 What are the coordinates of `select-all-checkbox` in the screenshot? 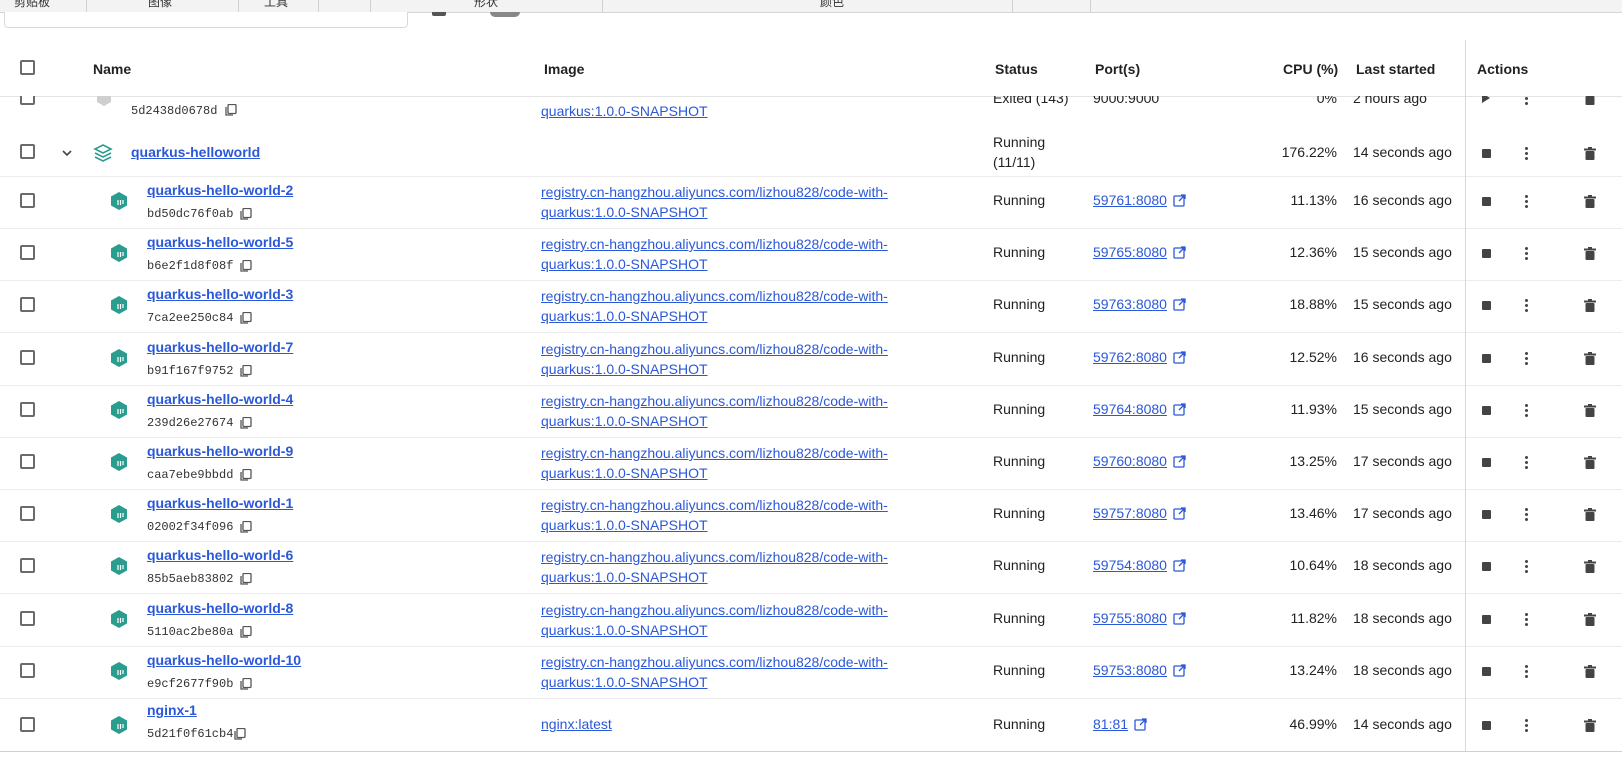 It's located at (27, 67).